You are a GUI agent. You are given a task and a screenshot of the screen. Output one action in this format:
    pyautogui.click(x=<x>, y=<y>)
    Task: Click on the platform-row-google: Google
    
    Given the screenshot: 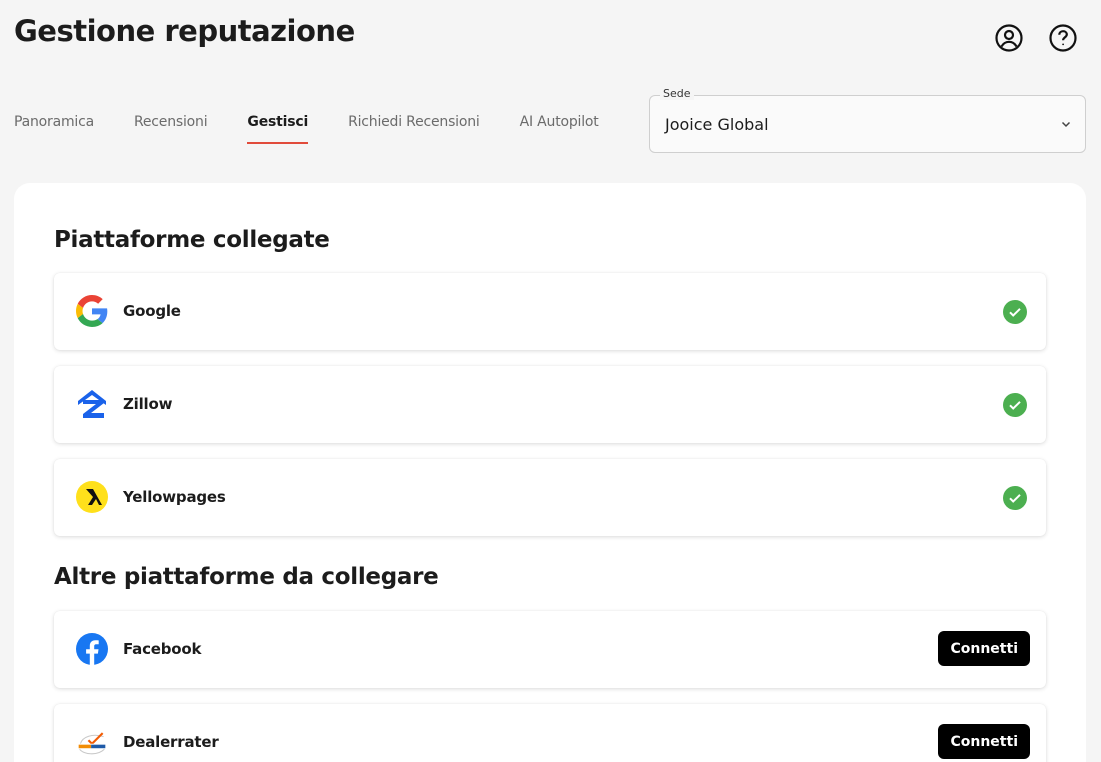 What is the action you would take?
    pyautogui.click(x=550, y=311)
    